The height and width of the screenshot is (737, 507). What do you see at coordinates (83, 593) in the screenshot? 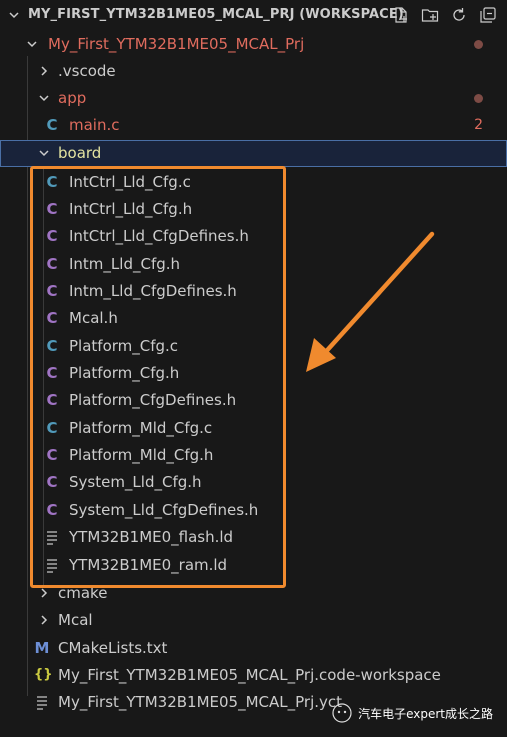
I see `cmake-folder-label: cmake` at bounding box center [83, 593].